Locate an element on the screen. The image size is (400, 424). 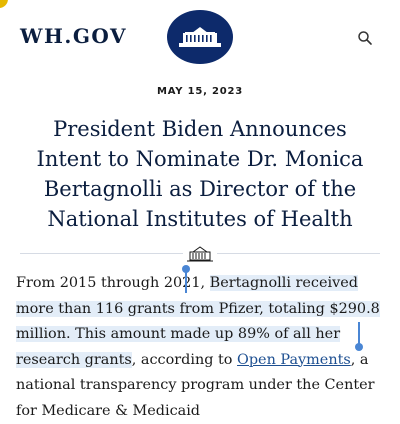
title-line: Intent to Nominate Dr. Monica is located at coordinates (200, 159).